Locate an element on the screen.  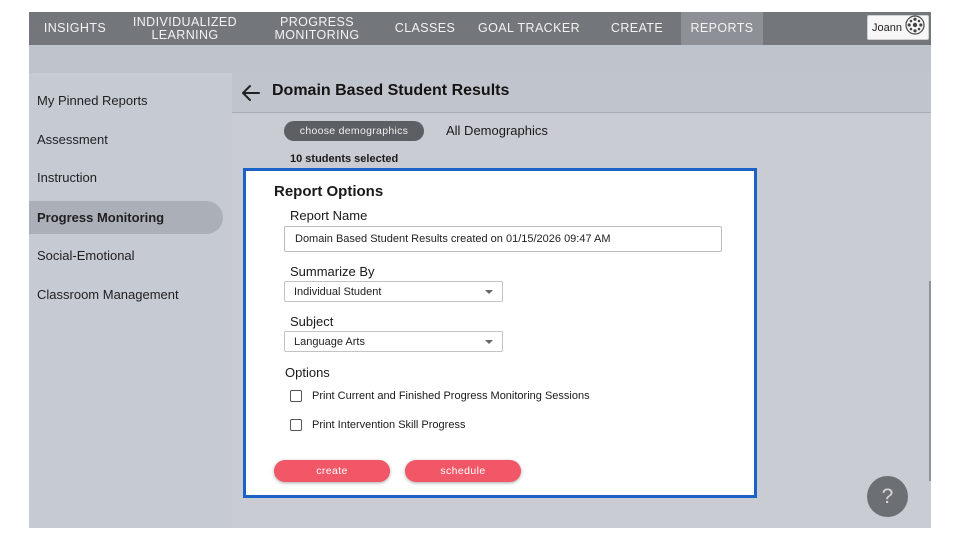
page-title: Domain Based Student Results is located at coordinates (391, 90).